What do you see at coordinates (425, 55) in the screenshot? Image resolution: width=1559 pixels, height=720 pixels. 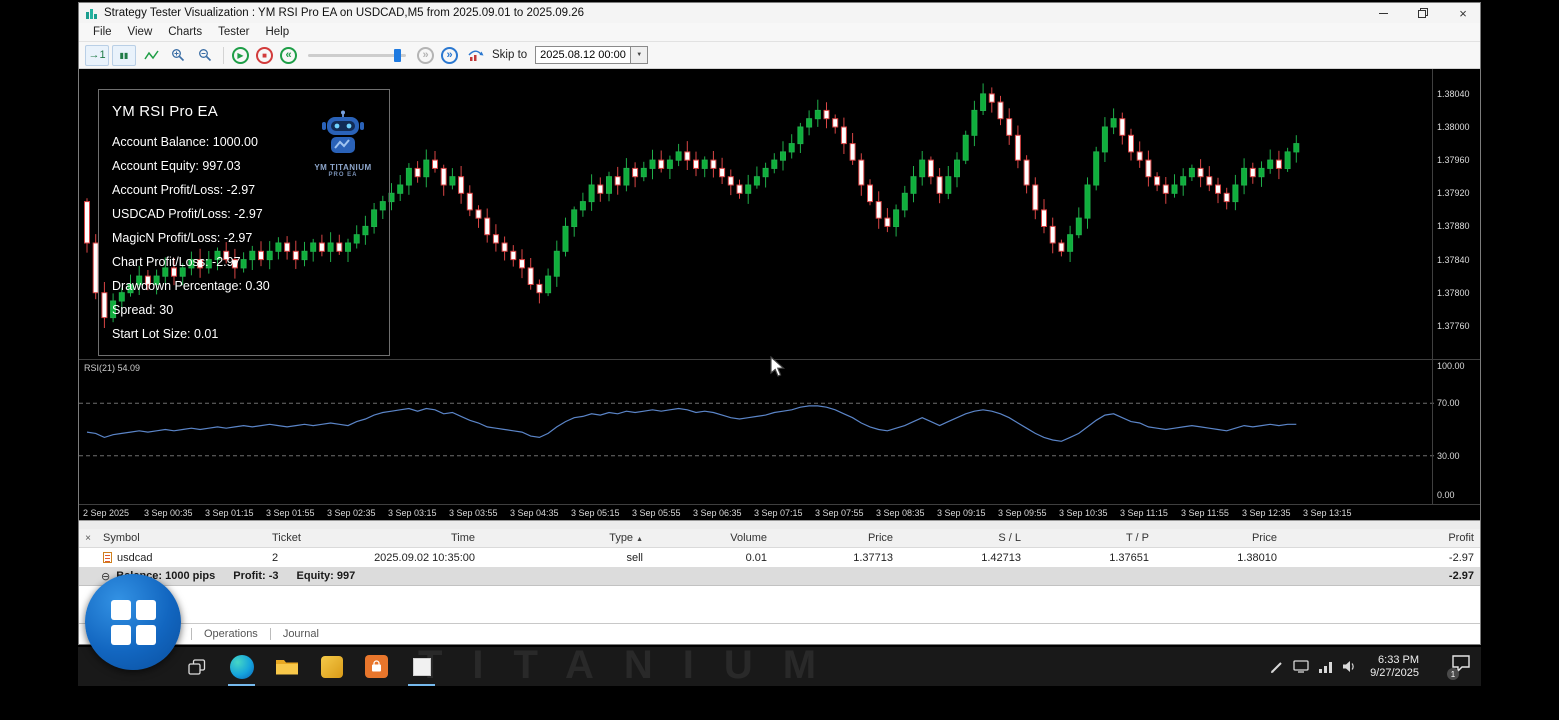 I see `forward-button-disabled: »` at bounding box center [425, 55].